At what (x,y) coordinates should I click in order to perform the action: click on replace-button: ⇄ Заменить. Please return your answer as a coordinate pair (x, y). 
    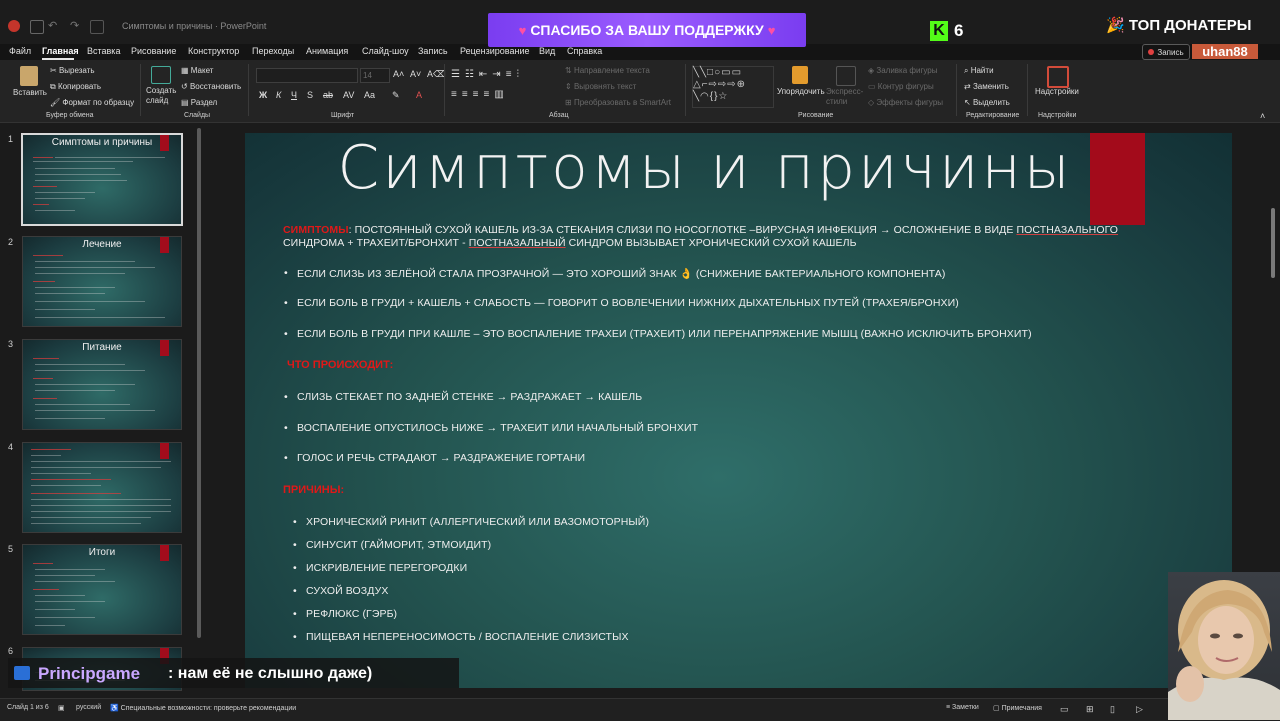
    Looking at the image, I should click on (986, 86).